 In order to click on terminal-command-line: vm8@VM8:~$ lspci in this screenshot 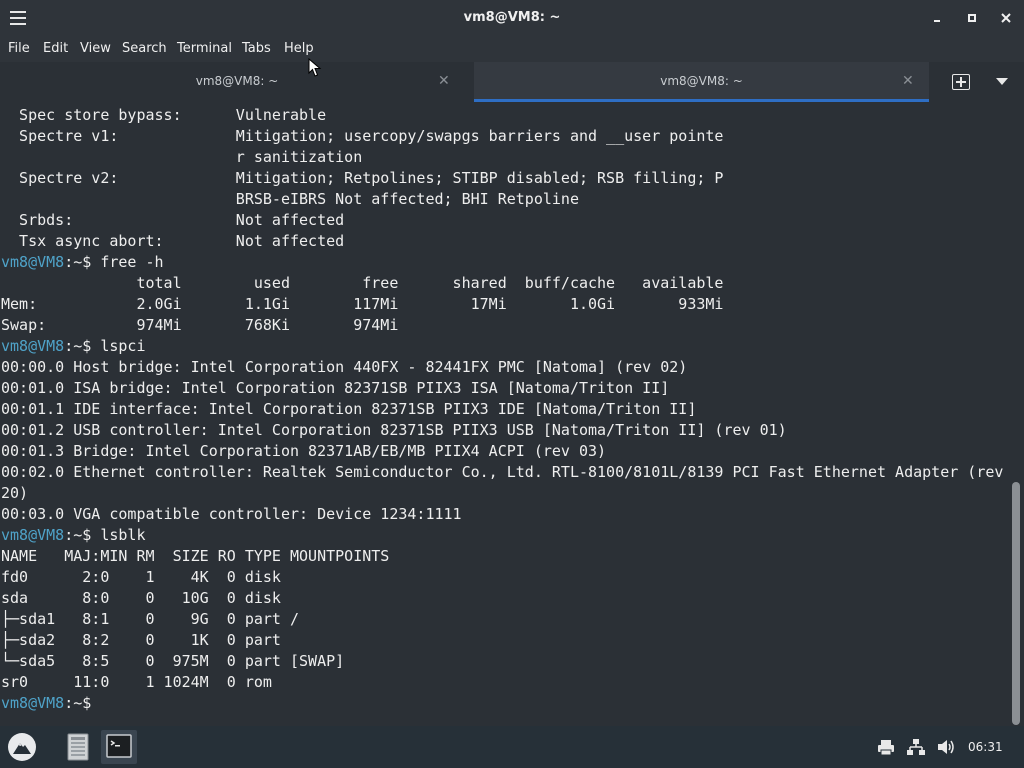, I will do `click(502, 346)`.